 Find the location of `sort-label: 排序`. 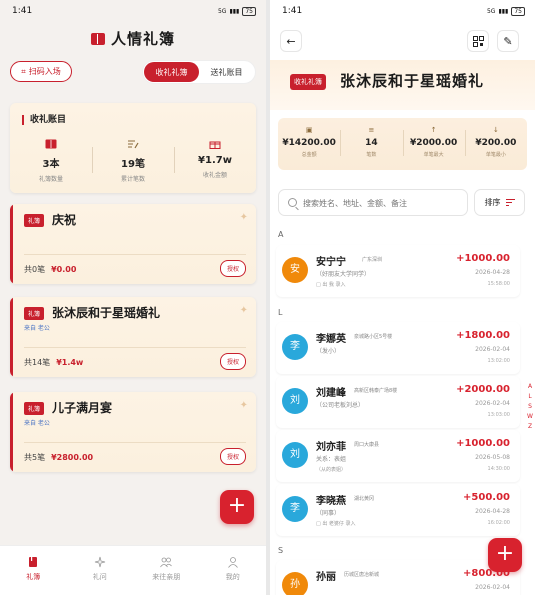

sort-label: 排序 is located at coordinates (492, 202).